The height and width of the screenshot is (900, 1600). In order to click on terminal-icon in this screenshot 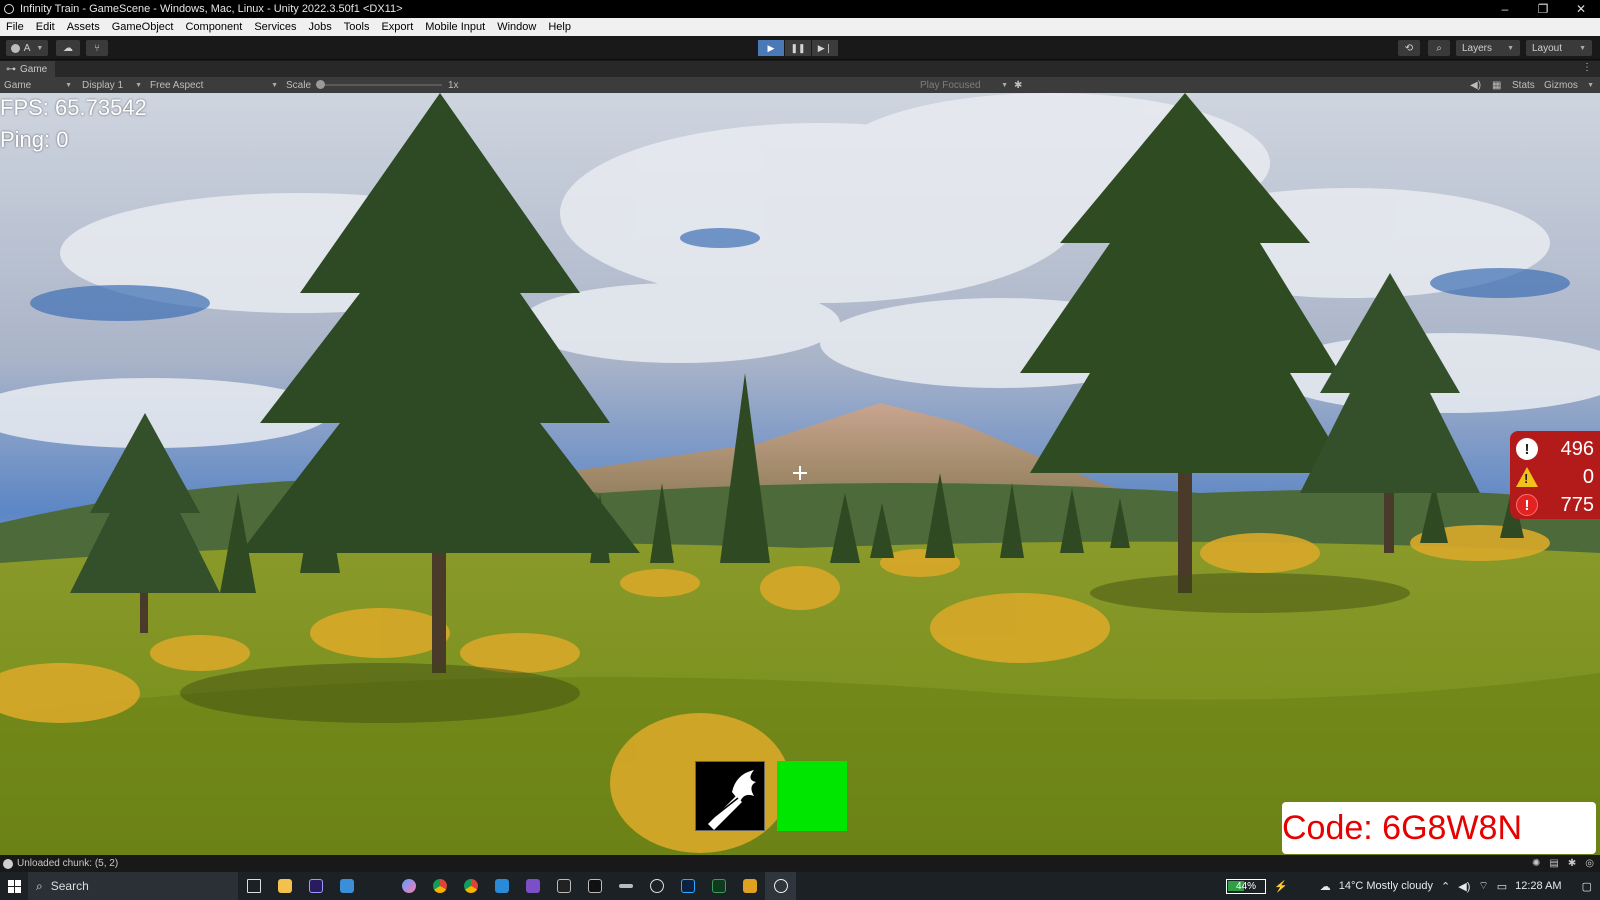, I will do `click(718, 886)`.